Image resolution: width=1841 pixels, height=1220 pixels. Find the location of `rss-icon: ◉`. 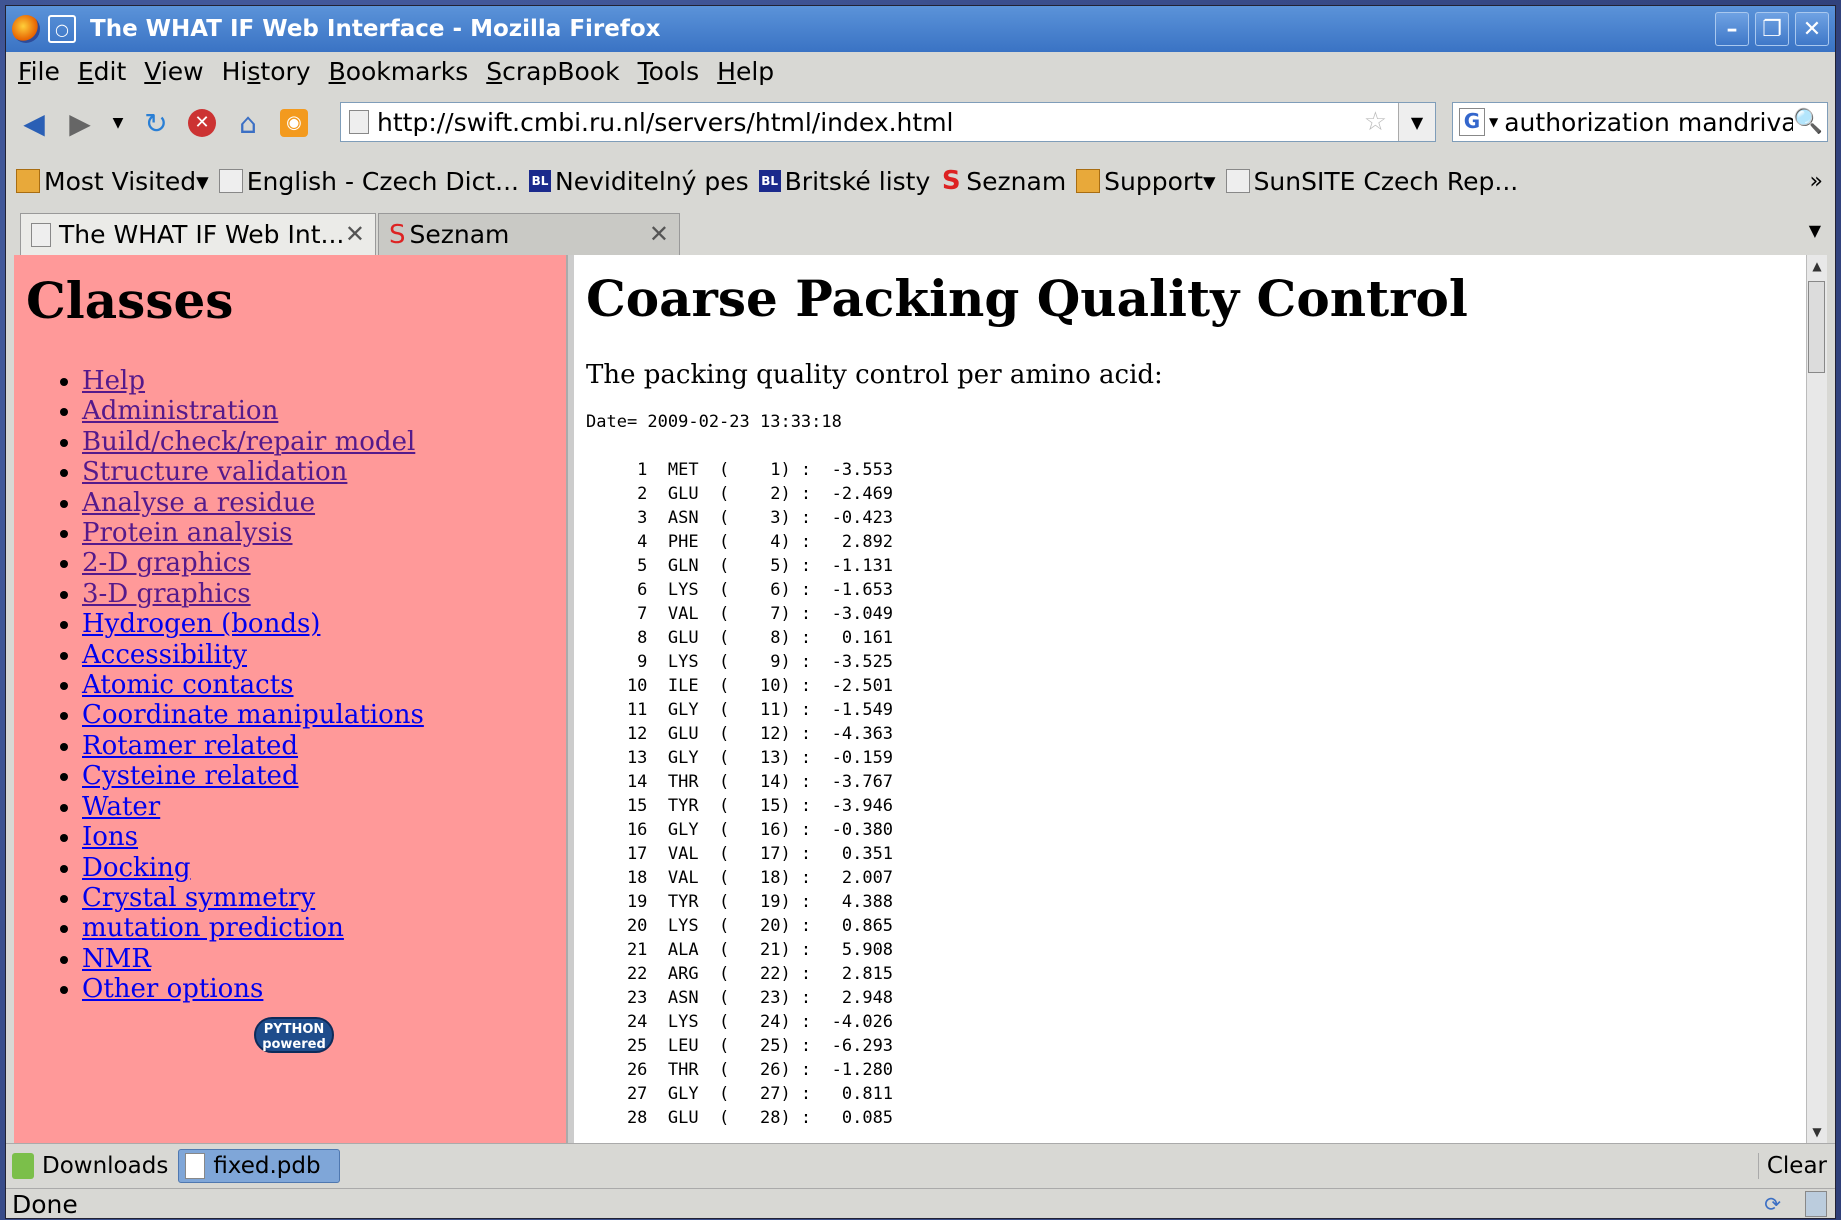

rss-icon: ◉ is located at coordinates (294, 123).